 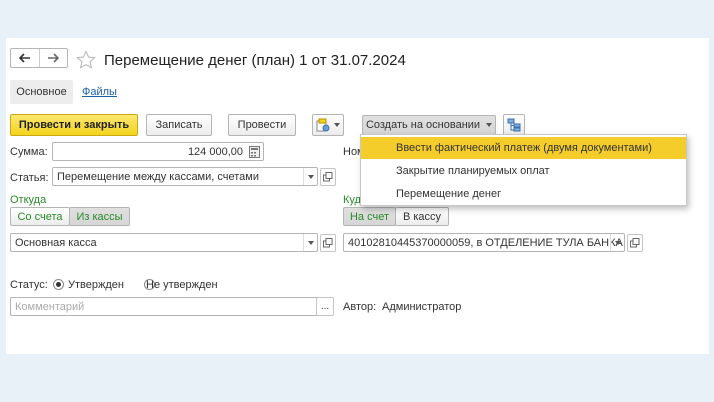 What do you see at coordinates (254, 153) in the screenshot?
I see `calculator-icon` at bounding box center [254, 153].